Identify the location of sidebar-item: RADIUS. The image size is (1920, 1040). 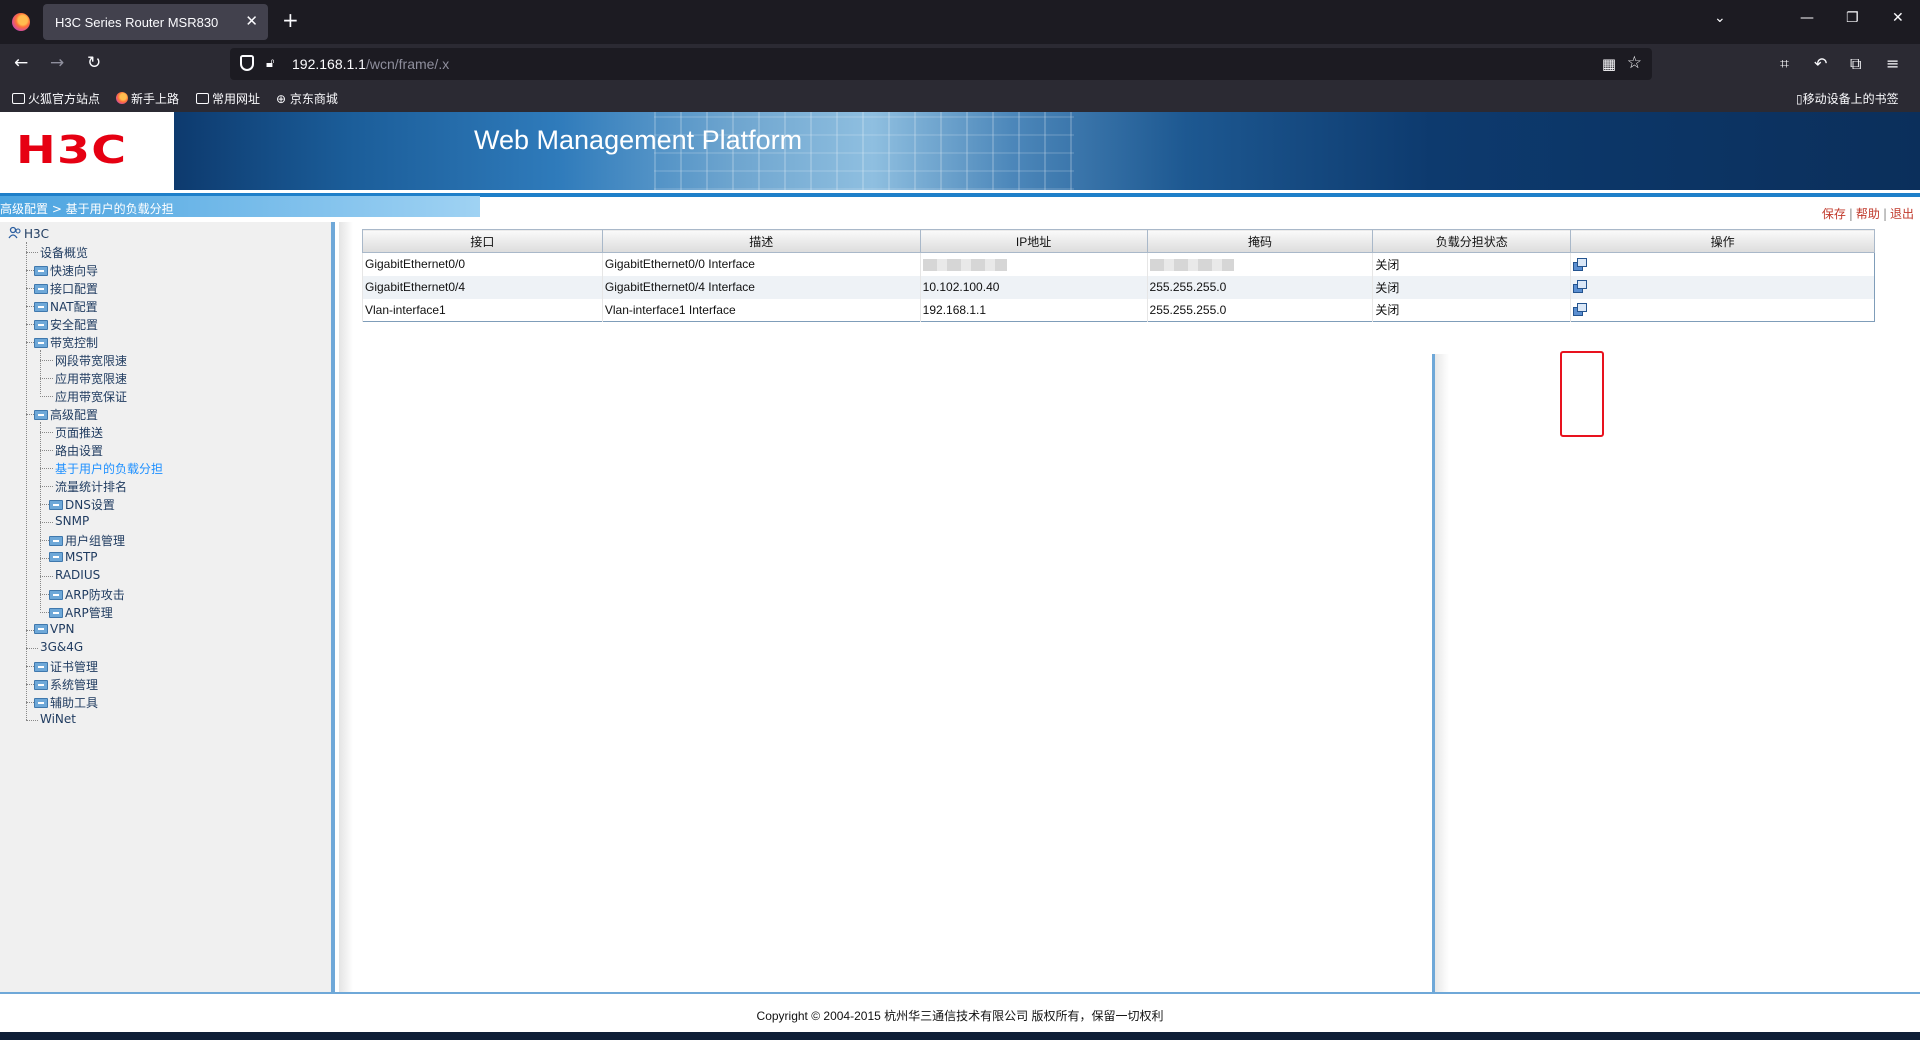
(77, 575).